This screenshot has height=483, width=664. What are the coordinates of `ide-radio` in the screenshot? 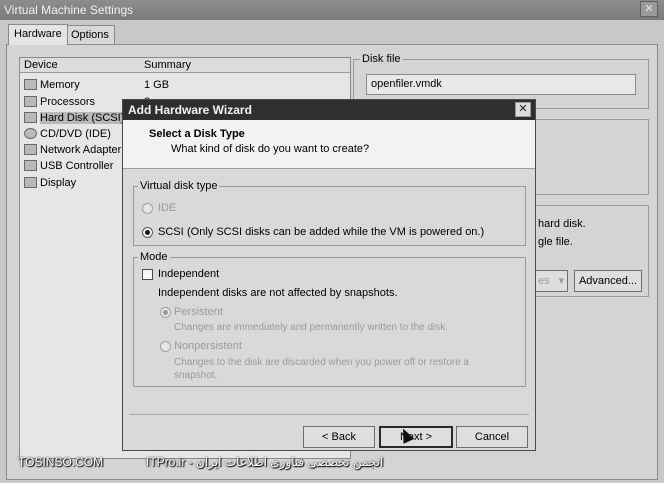 It's located at (147, 208).